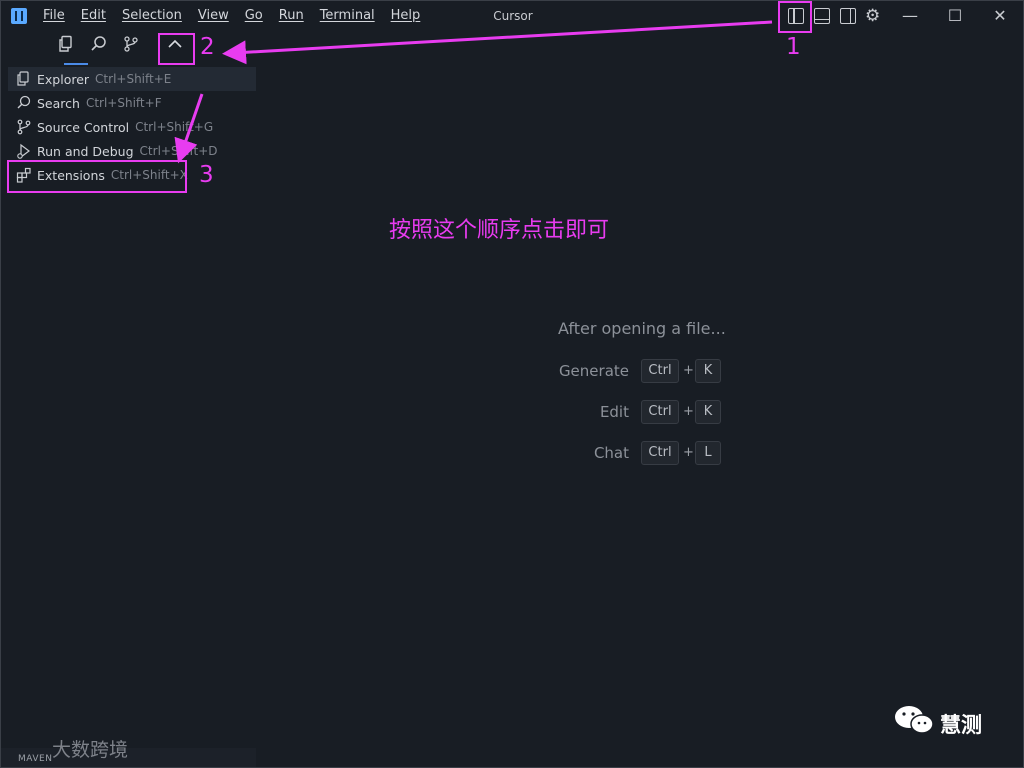  Describe the element at coordinates (58, 103) in the screenshot. I see `menu-item-label: Search` at that location.